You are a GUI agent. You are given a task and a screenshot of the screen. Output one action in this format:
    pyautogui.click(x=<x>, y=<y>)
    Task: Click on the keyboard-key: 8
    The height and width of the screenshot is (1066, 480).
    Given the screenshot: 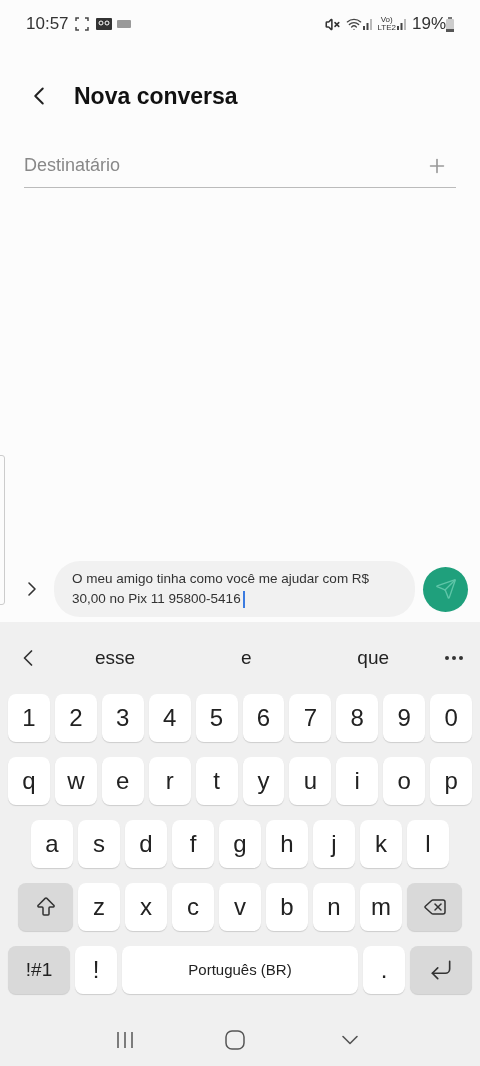 What is the action you would take?
    pyautogui.click(x=357, y=718)
    